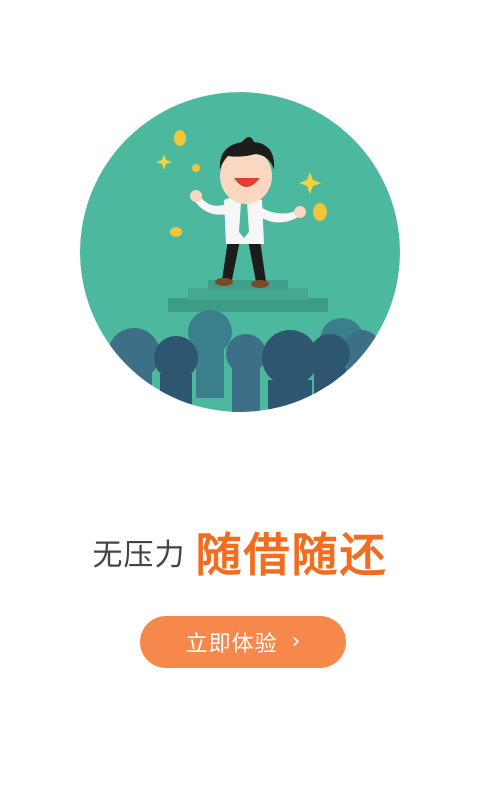 This screenshot has width=480, height=800. I want to click on chevron-right-icon: ›, so click(296, 641).